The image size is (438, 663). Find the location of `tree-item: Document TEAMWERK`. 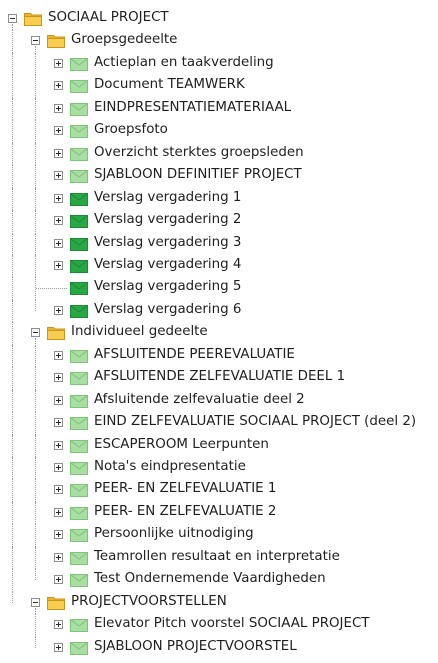

tree-item: Document TEAMWERK is located at coordinates (219, 86).